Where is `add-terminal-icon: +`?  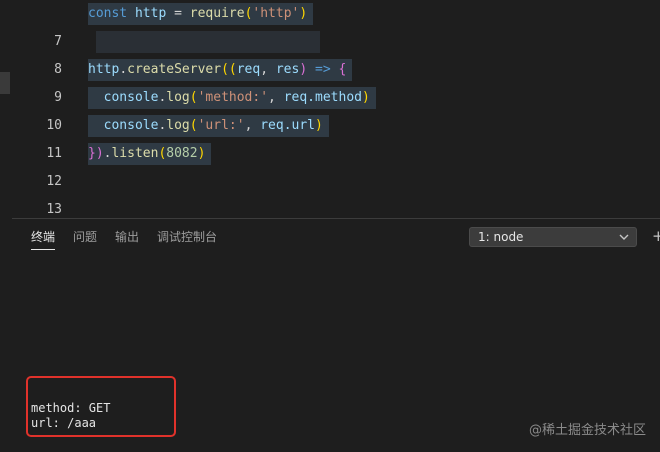 add-terminal-icon: + is located at coordinates (656, 236).